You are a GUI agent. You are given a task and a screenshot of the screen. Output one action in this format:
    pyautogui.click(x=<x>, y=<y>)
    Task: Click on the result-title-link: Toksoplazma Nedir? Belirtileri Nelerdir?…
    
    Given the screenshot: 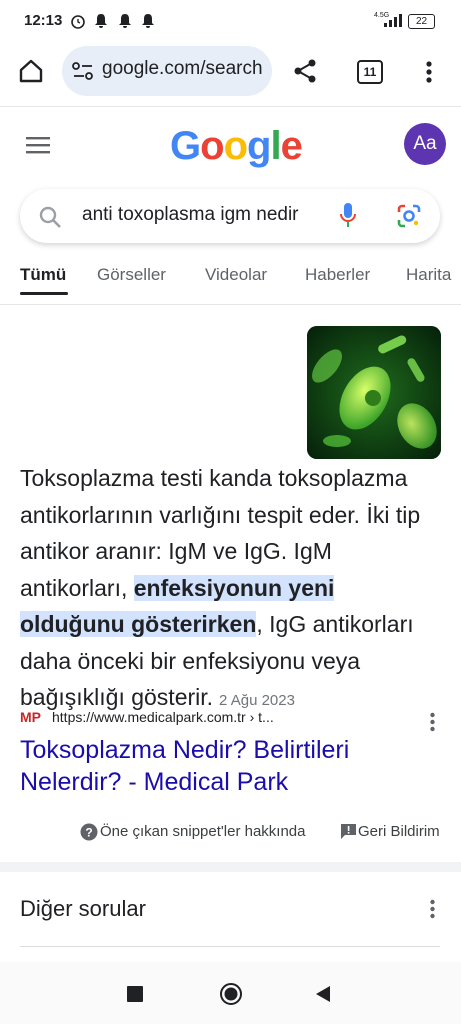 What is the action you would take?
    pyautogui.click(x=220, y=766)
    